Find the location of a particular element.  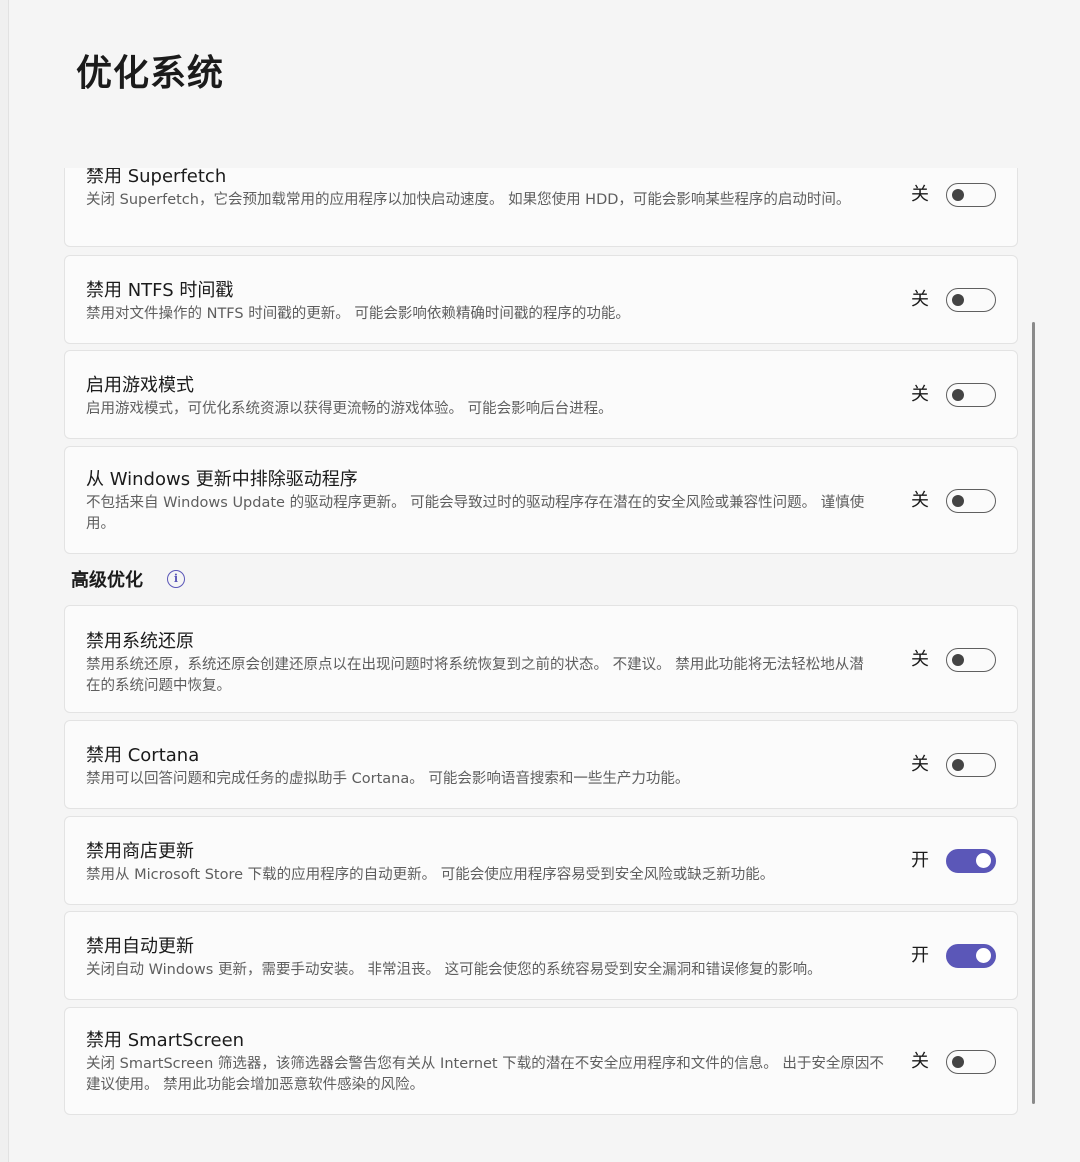

setting-title: 禁用 NTFS 时间戳 is located at coordinates (160, 290).